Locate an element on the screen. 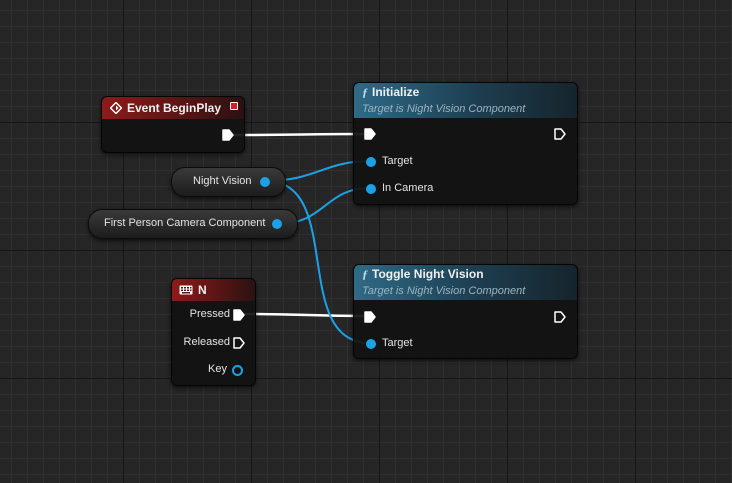  initialize-target-pin is located at coordinates (371, 162).